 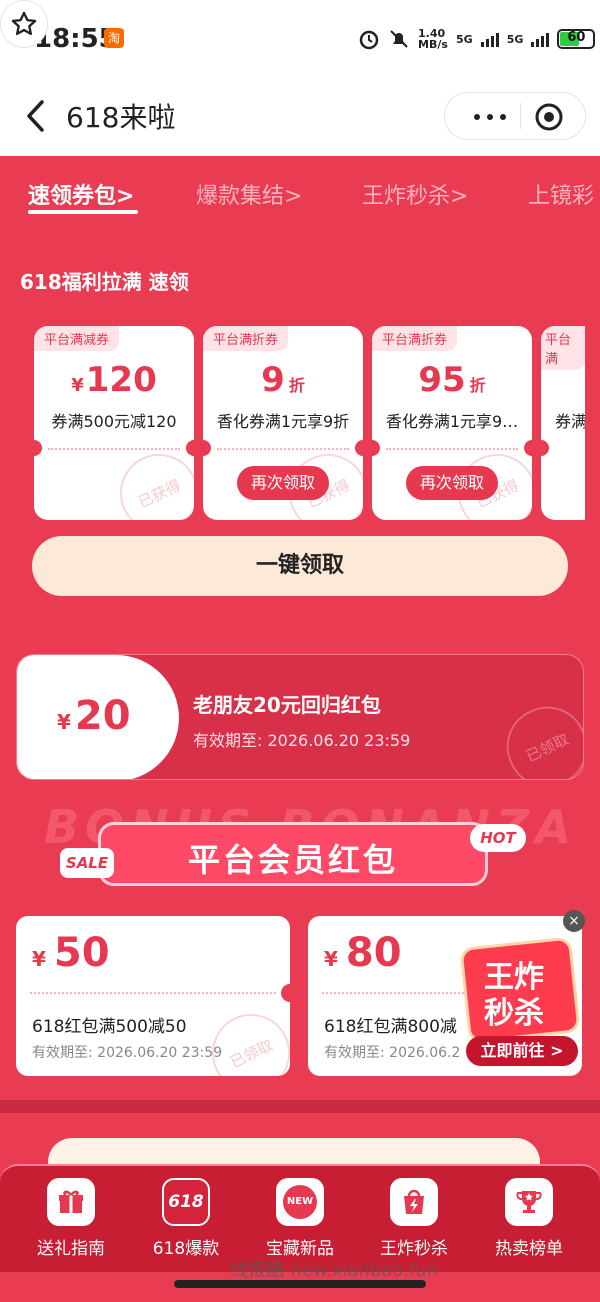 What do you see at coordinates (249, 194) in the screenshot?
I see `tab-hot-items: 爆款集结>` at bounding box center [249, 194].